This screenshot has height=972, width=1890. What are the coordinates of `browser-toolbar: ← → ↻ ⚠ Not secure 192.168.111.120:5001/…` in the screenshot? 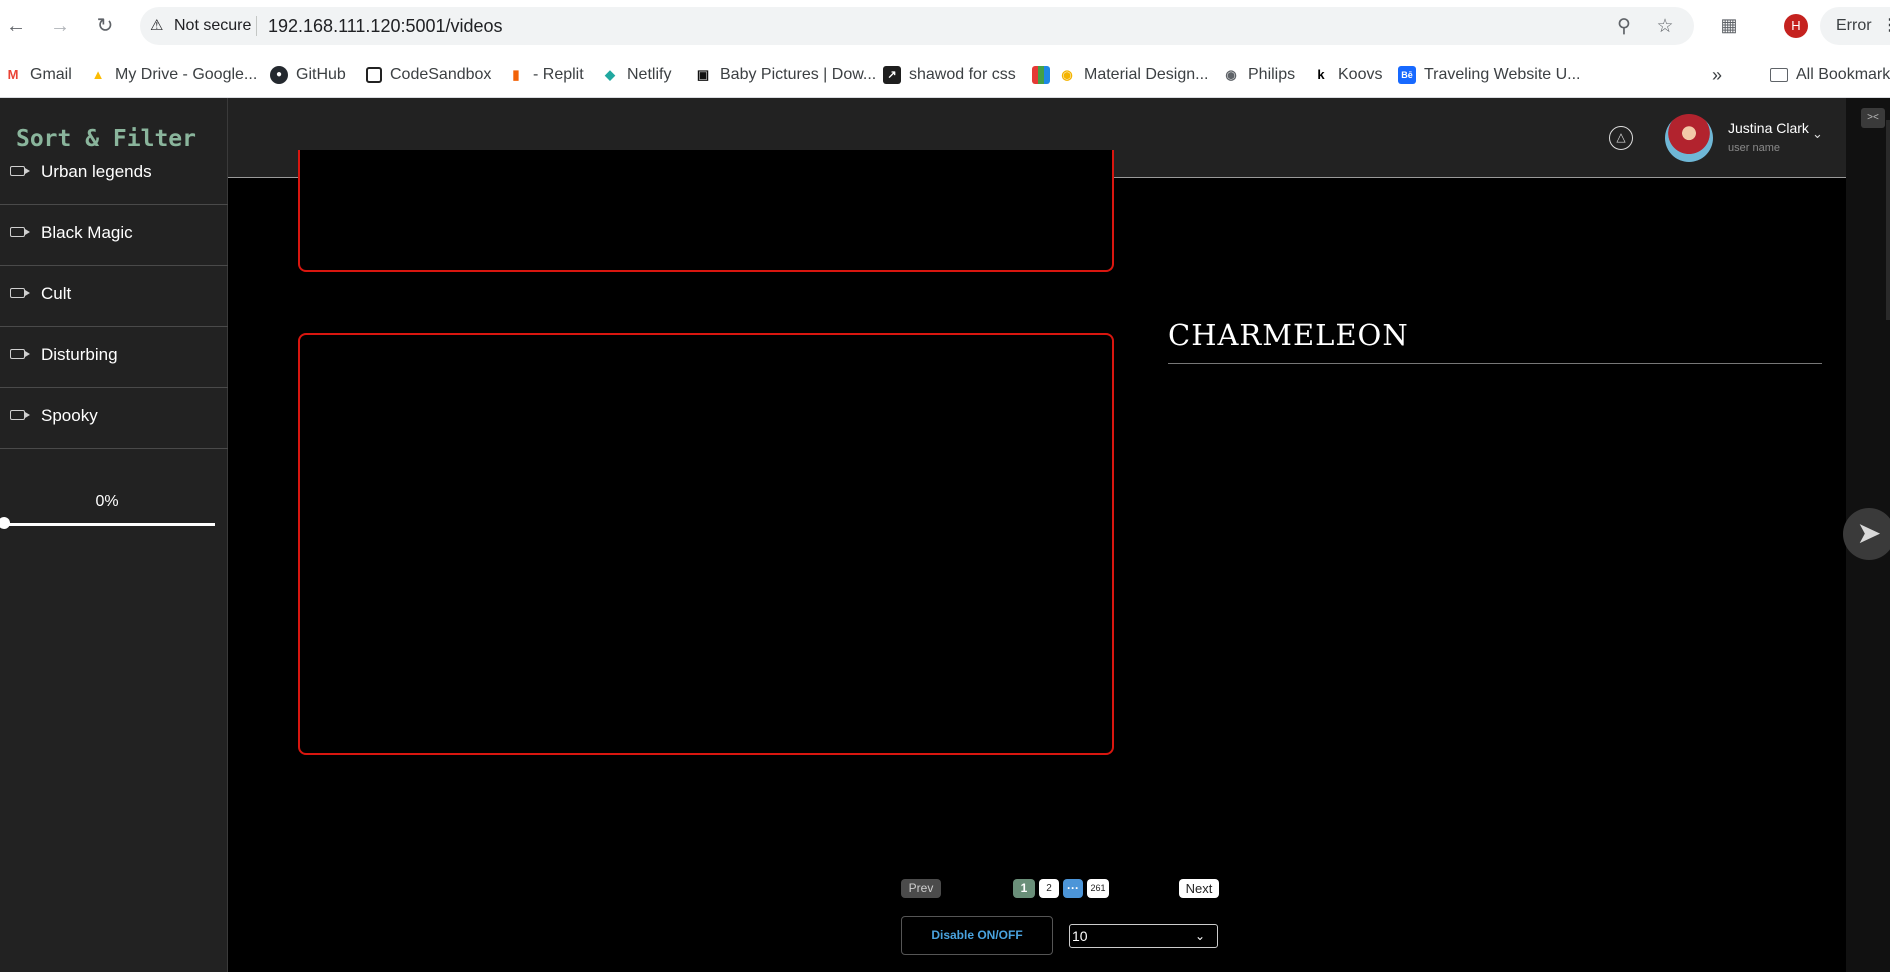 It's located at (945, 26).